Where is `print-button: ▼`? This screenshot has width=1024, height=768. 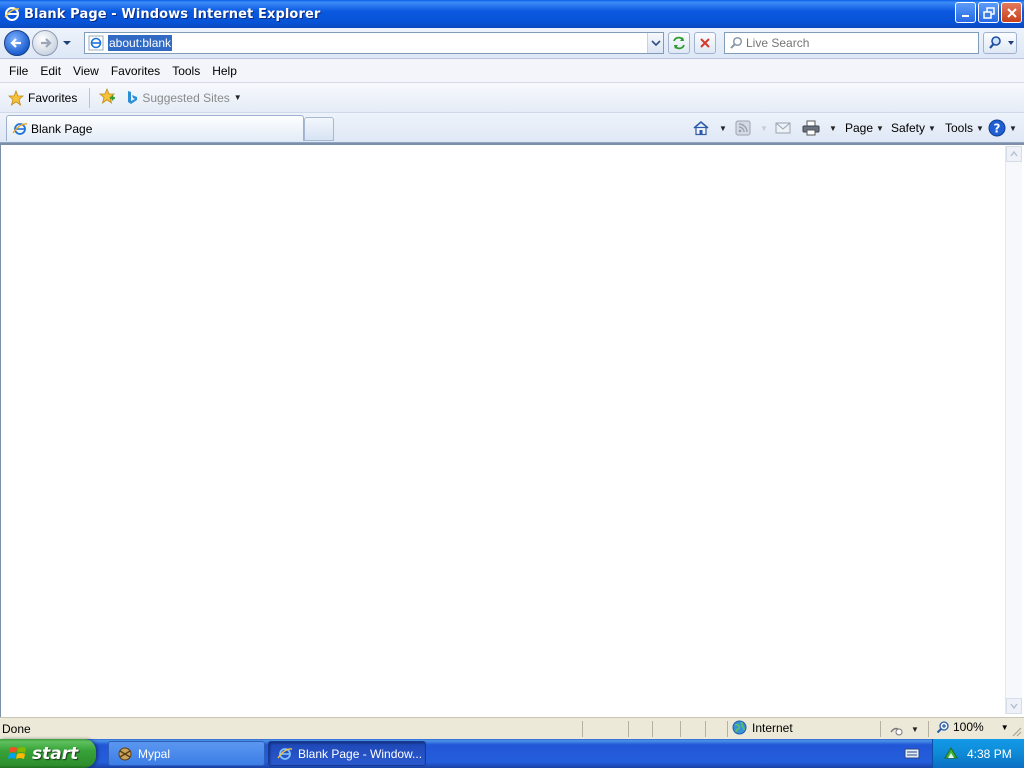
print-button: ▼ is located at coordinates (819, 128).